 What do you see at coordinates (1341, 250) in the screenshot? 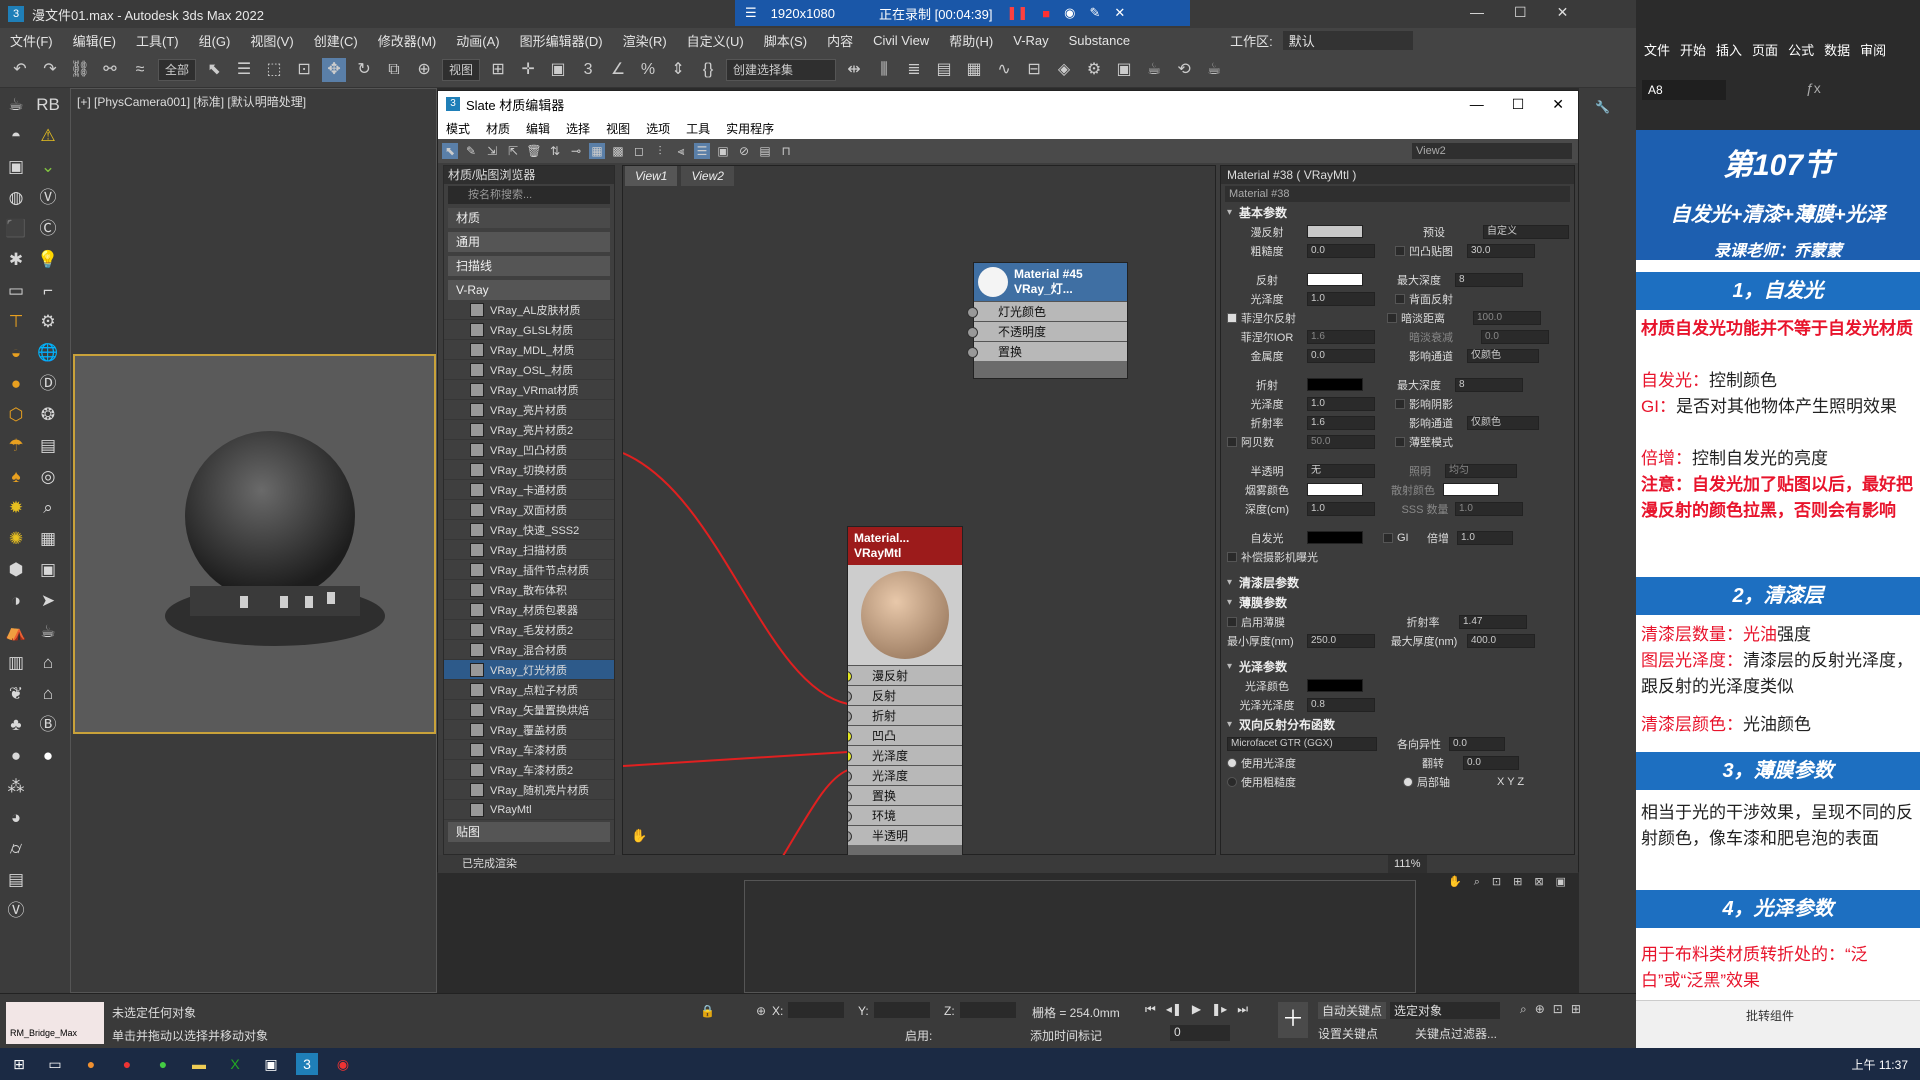
I see `roughness-spinner: 0.0` at bounding box center [1341, 250].